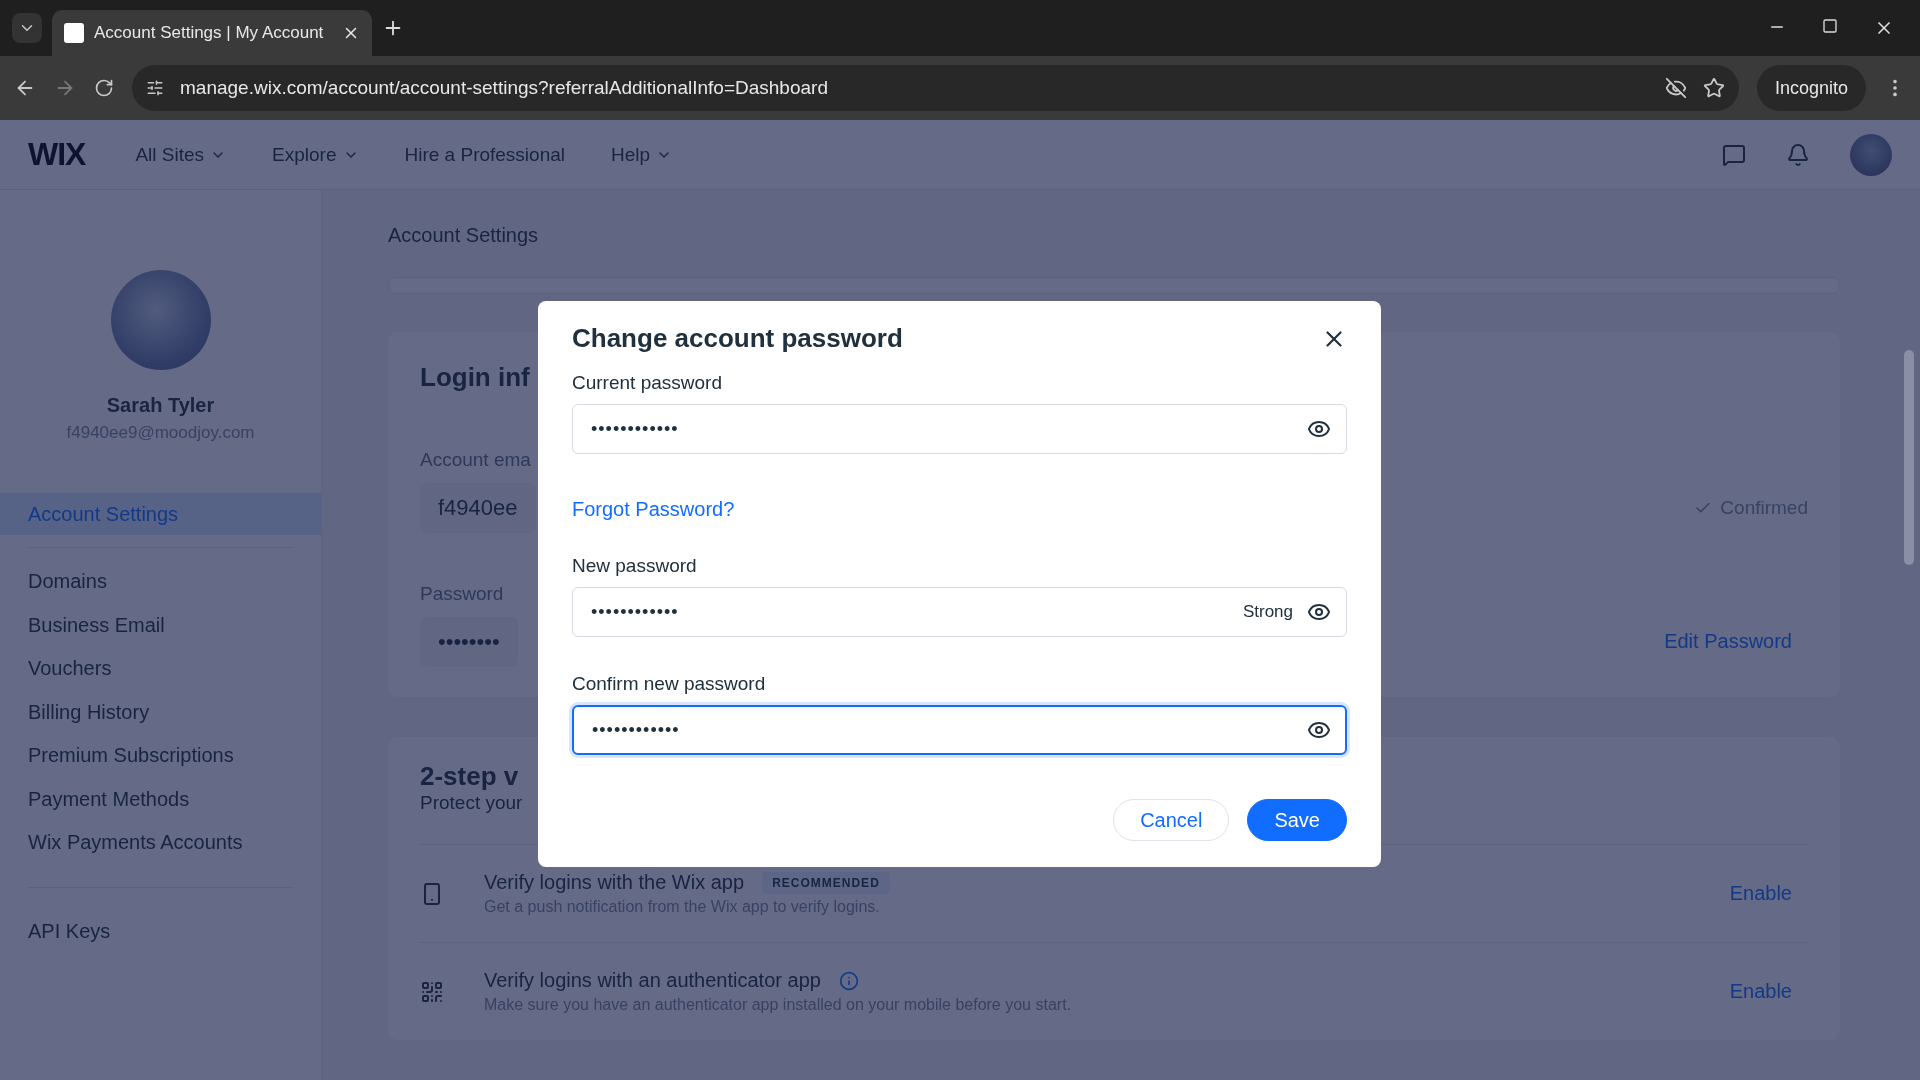  I want to click on sidebar-item: API Keys, so click(160, 931).